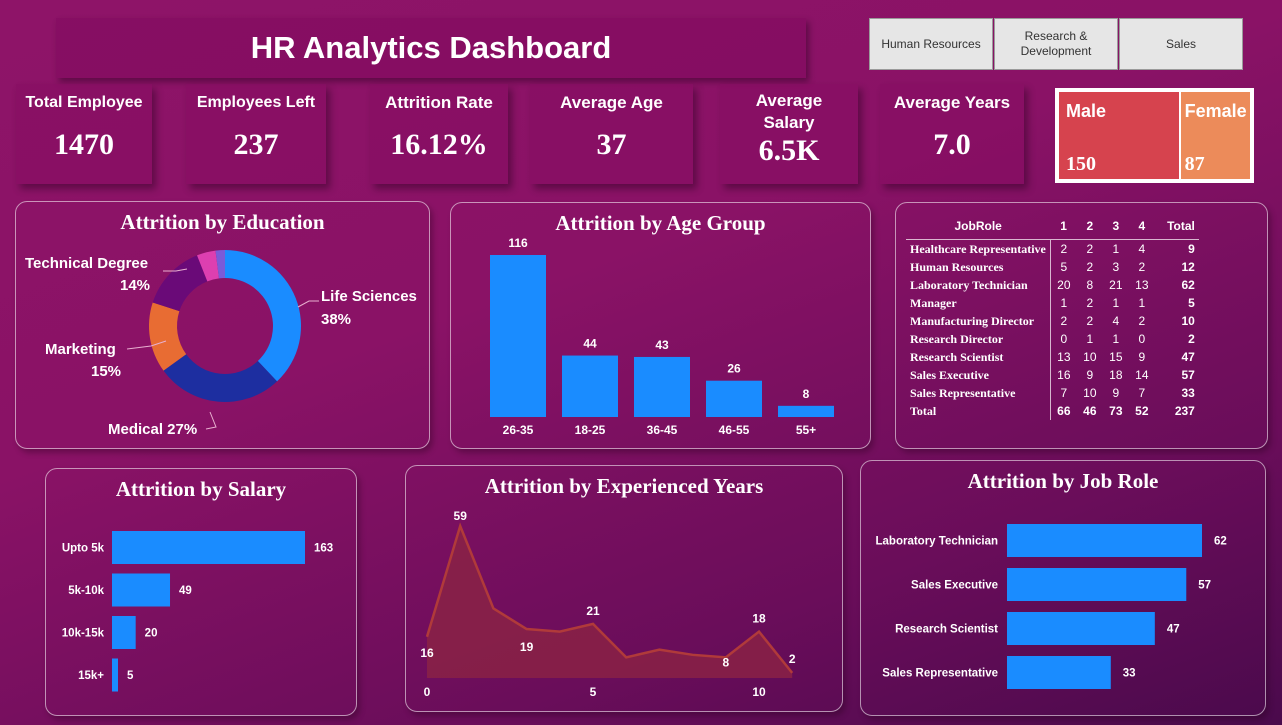  What do you see at coordinates (952, 134) in the screenshot?
I see `kpi-average-years: Average Years 7.0` at bounding box center [952, 134].